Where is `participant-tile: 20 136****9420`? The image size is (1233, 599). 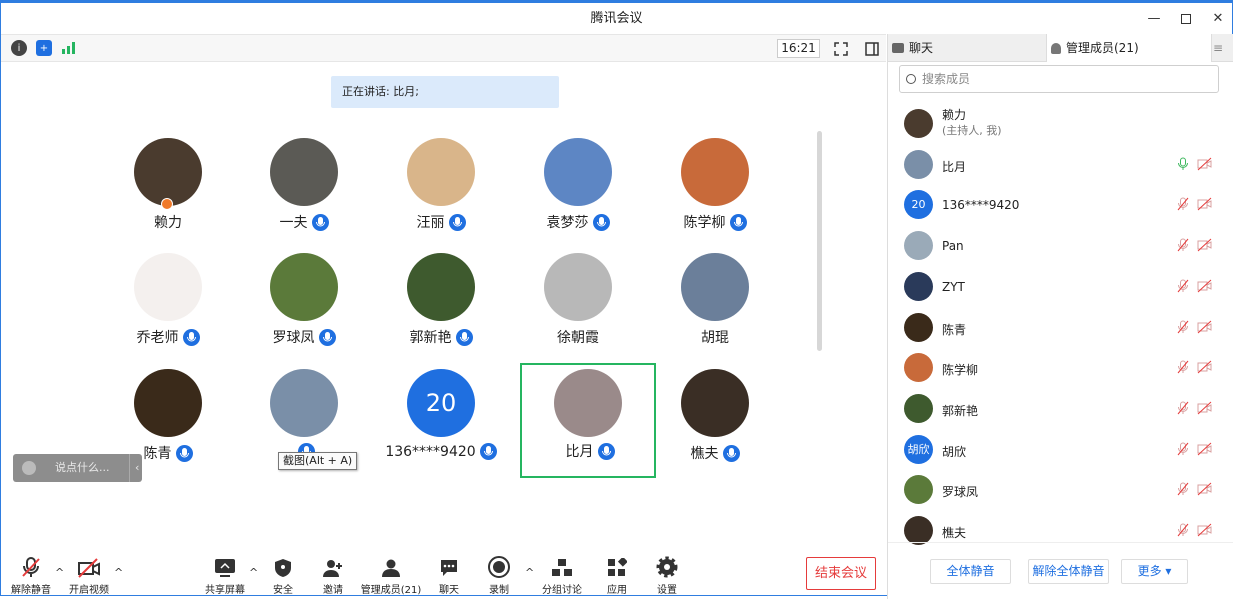
participant-tile: 20 136****9420 is located at coordinates (441, 426).